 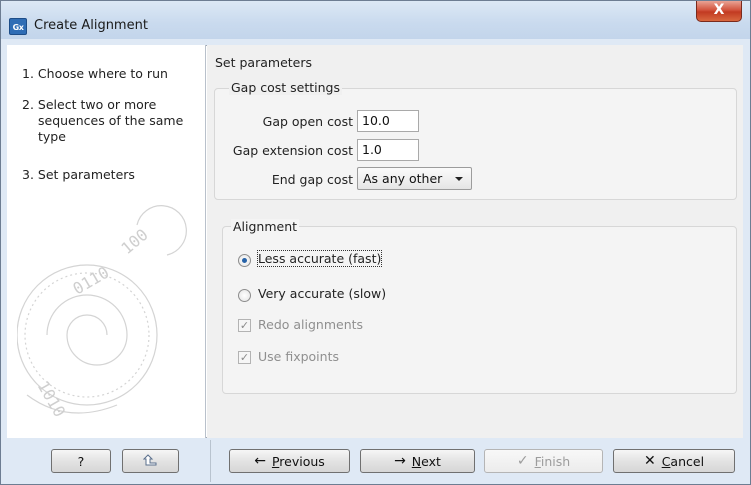 I want to click on arrow-right-icon: →, so click(x=400, y=461).